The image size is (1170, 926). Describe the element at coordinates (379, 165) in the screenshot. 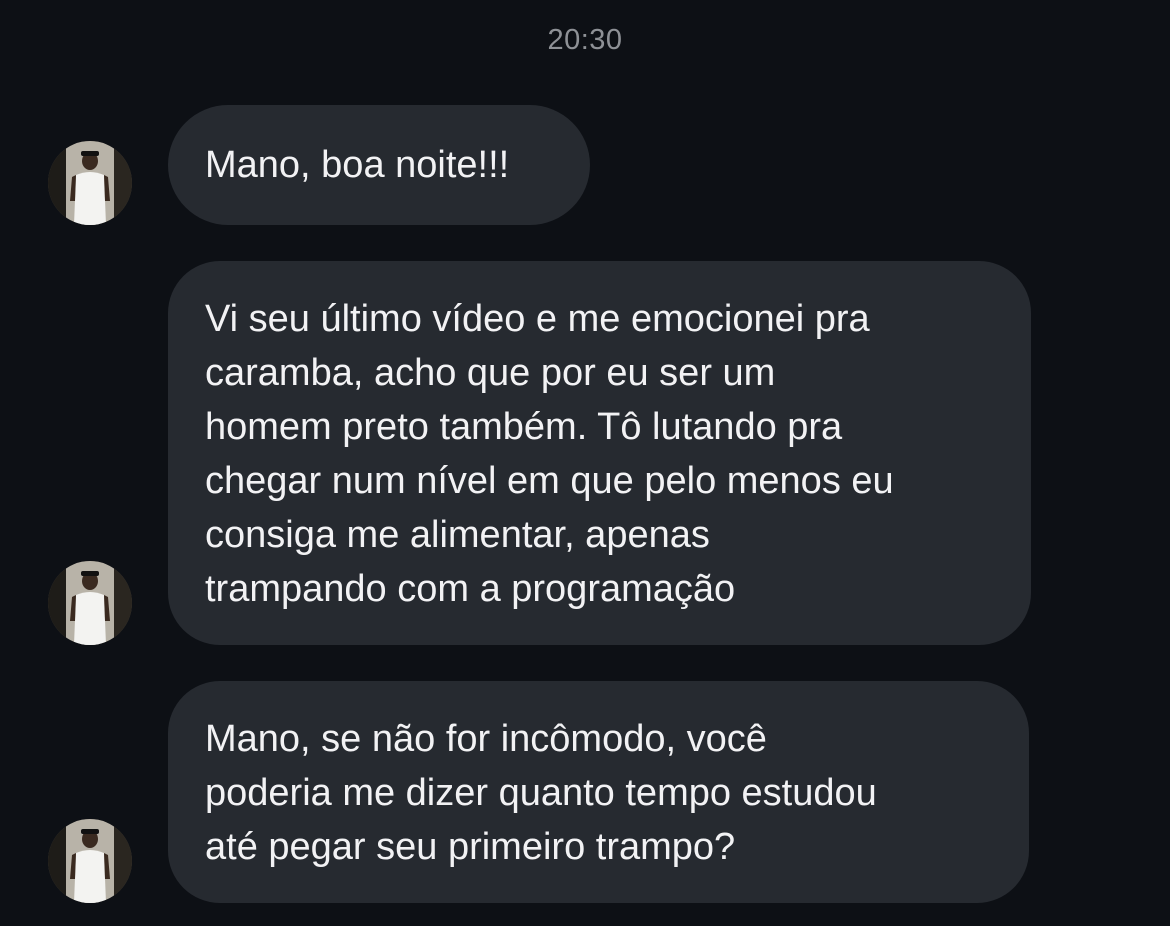

I see `message-bubble: Mano, boa noite!!!` at that location.